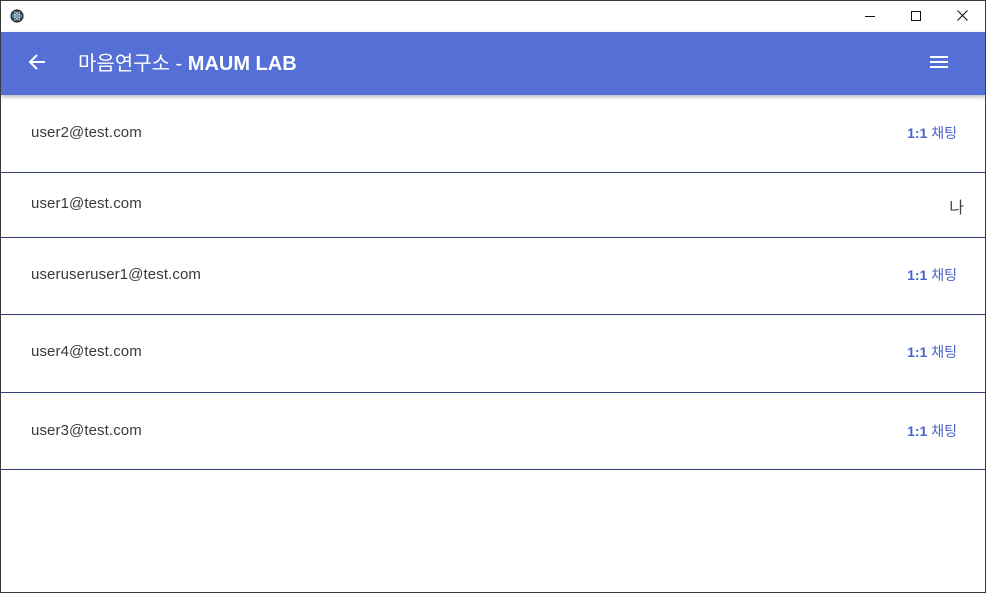  What do you see at coordinates (86, 351) in the screenshot?
I see `user-email: user4@test.com` at bounding box center [86, 351].